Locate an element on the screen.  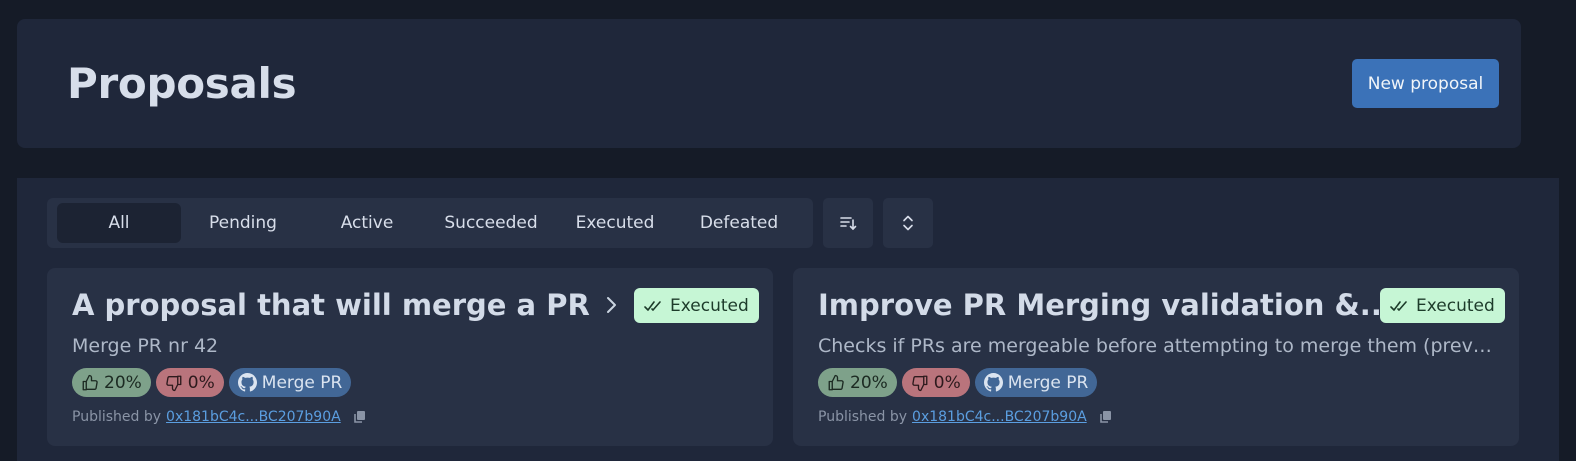
chevron-right-icon is located at coordinates (611, 305).